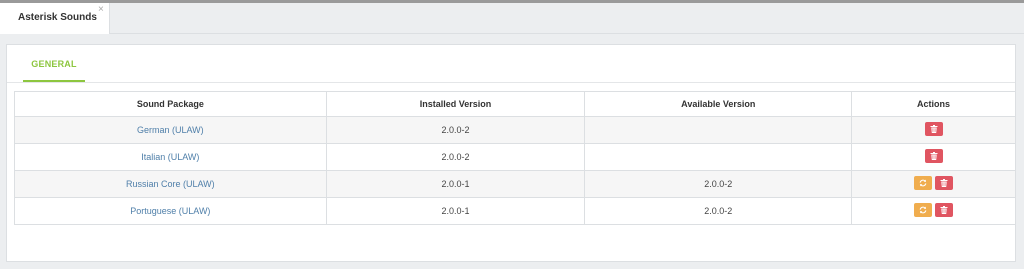  I want to click on package-link: Russian Core (ULAW), so click(170, 184).